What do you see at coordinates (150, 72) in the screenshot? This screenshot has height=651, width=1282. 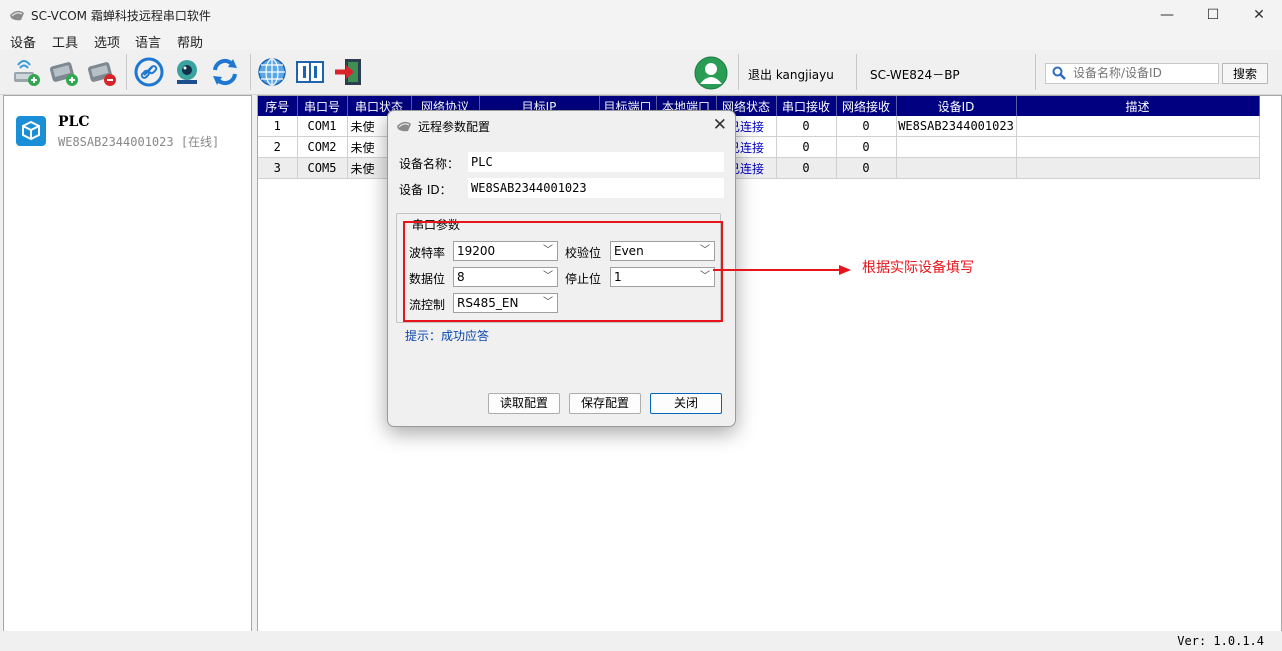 I see `link-icon` at bounding box center [150, 72].